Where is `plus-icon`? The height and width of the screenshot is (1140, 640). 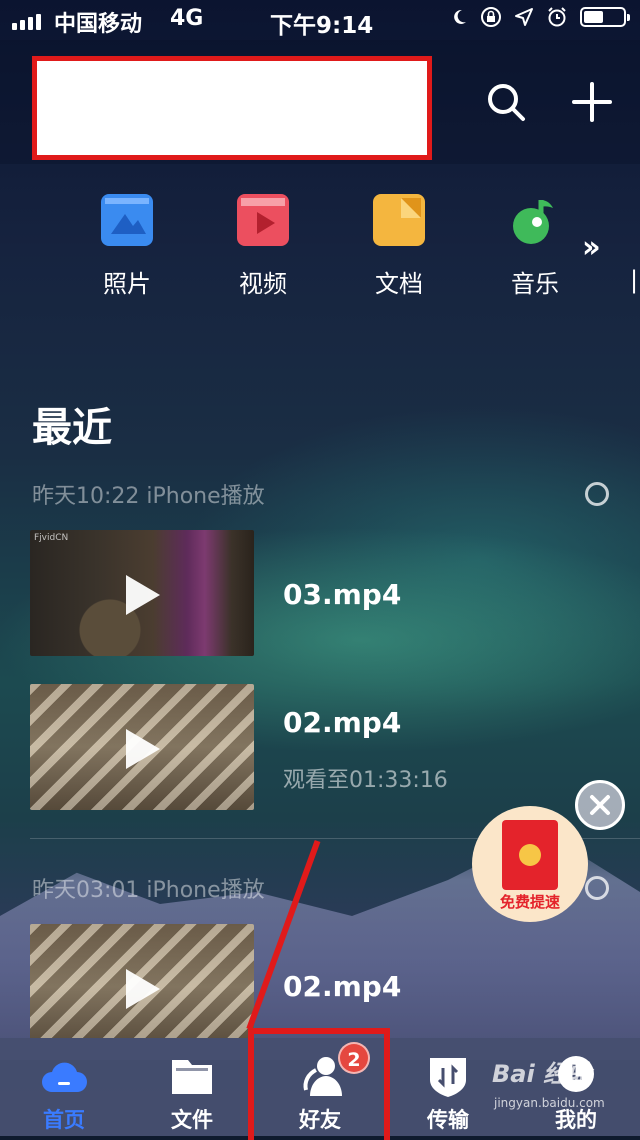
plus-icon is located at coordinates (592, 102).